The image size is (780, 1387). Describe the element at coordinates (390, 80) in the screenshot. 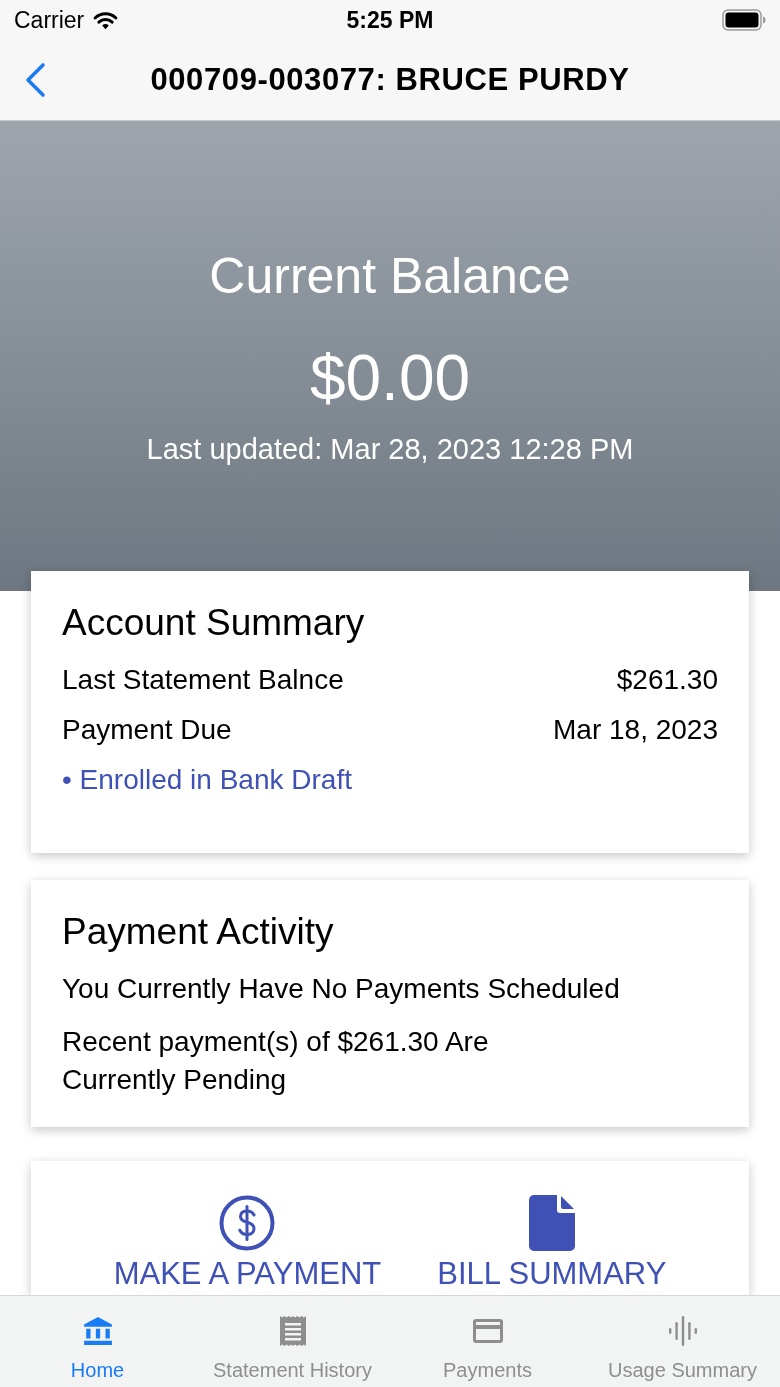

I see `nav-title: 000709-003077: BRUCE PURDY` at that location.